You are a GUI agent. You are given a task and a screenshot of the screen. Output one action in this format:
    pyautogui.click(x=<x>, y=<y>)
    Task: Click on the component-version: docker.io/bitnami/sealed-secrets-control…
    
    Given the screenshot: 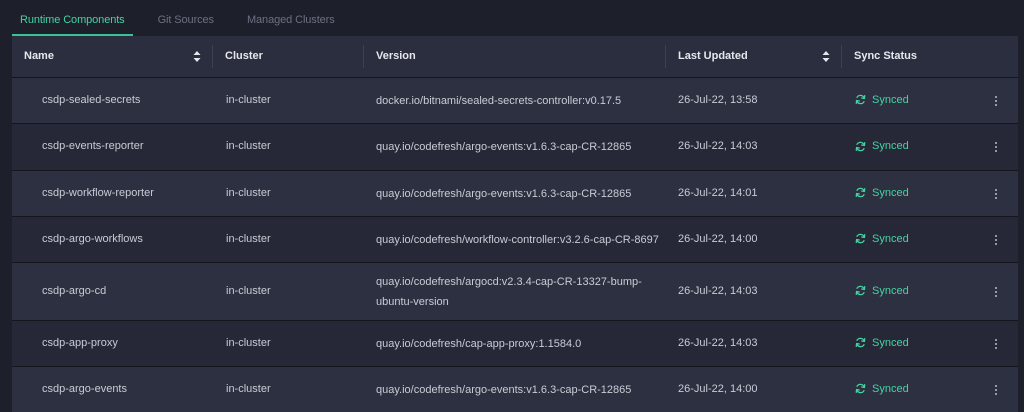 What is the action you would take?
    pyautogui.click(x=498, y=101)
    